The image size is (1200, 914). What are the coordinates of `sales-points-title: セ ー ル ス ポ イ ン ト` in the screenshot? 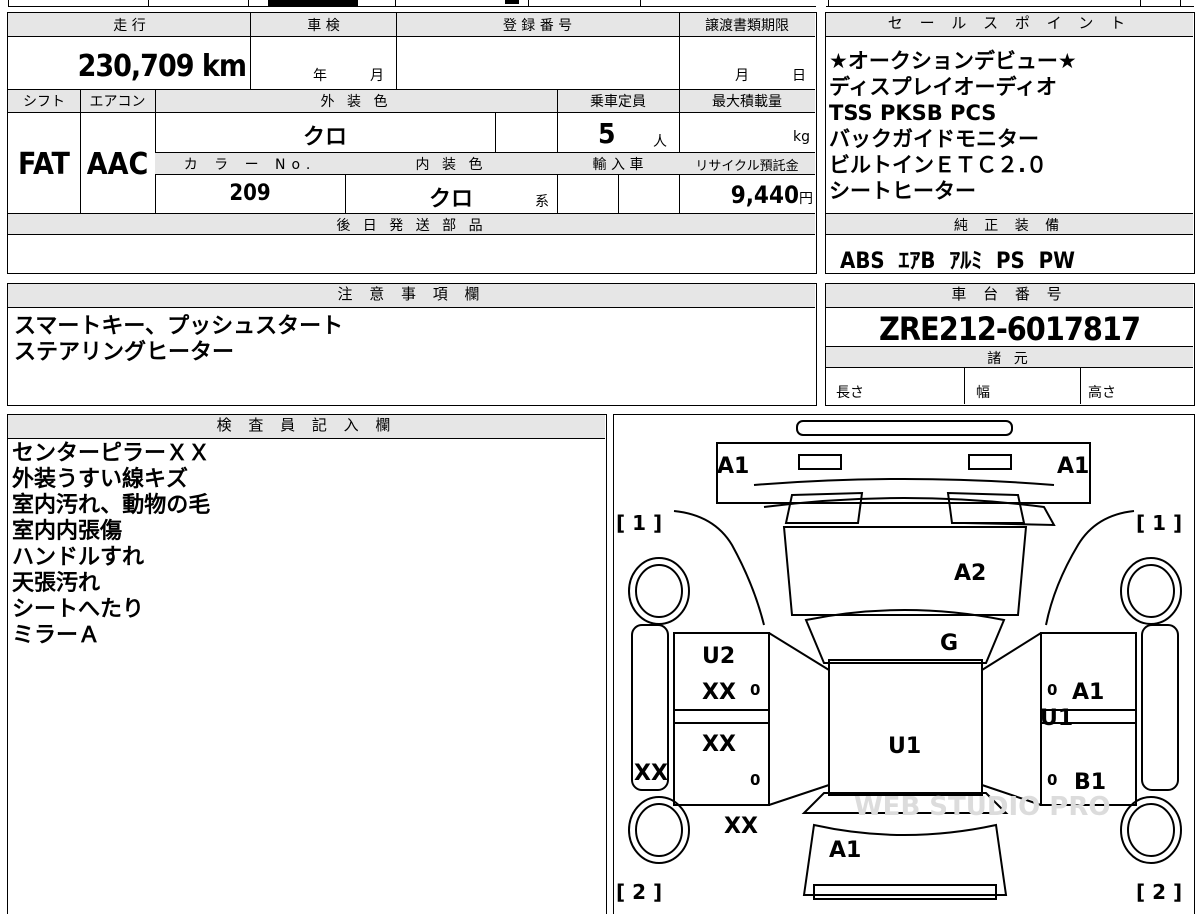 It's located at (1009, 25).